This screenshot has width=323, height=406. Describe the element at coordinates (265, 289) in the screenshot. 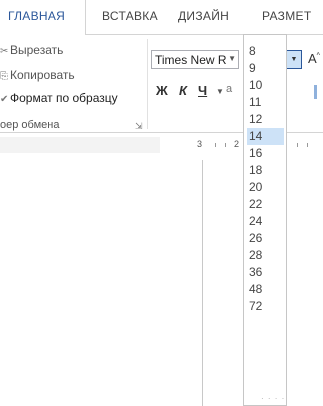

I see `font-size-option: 48` at that location.